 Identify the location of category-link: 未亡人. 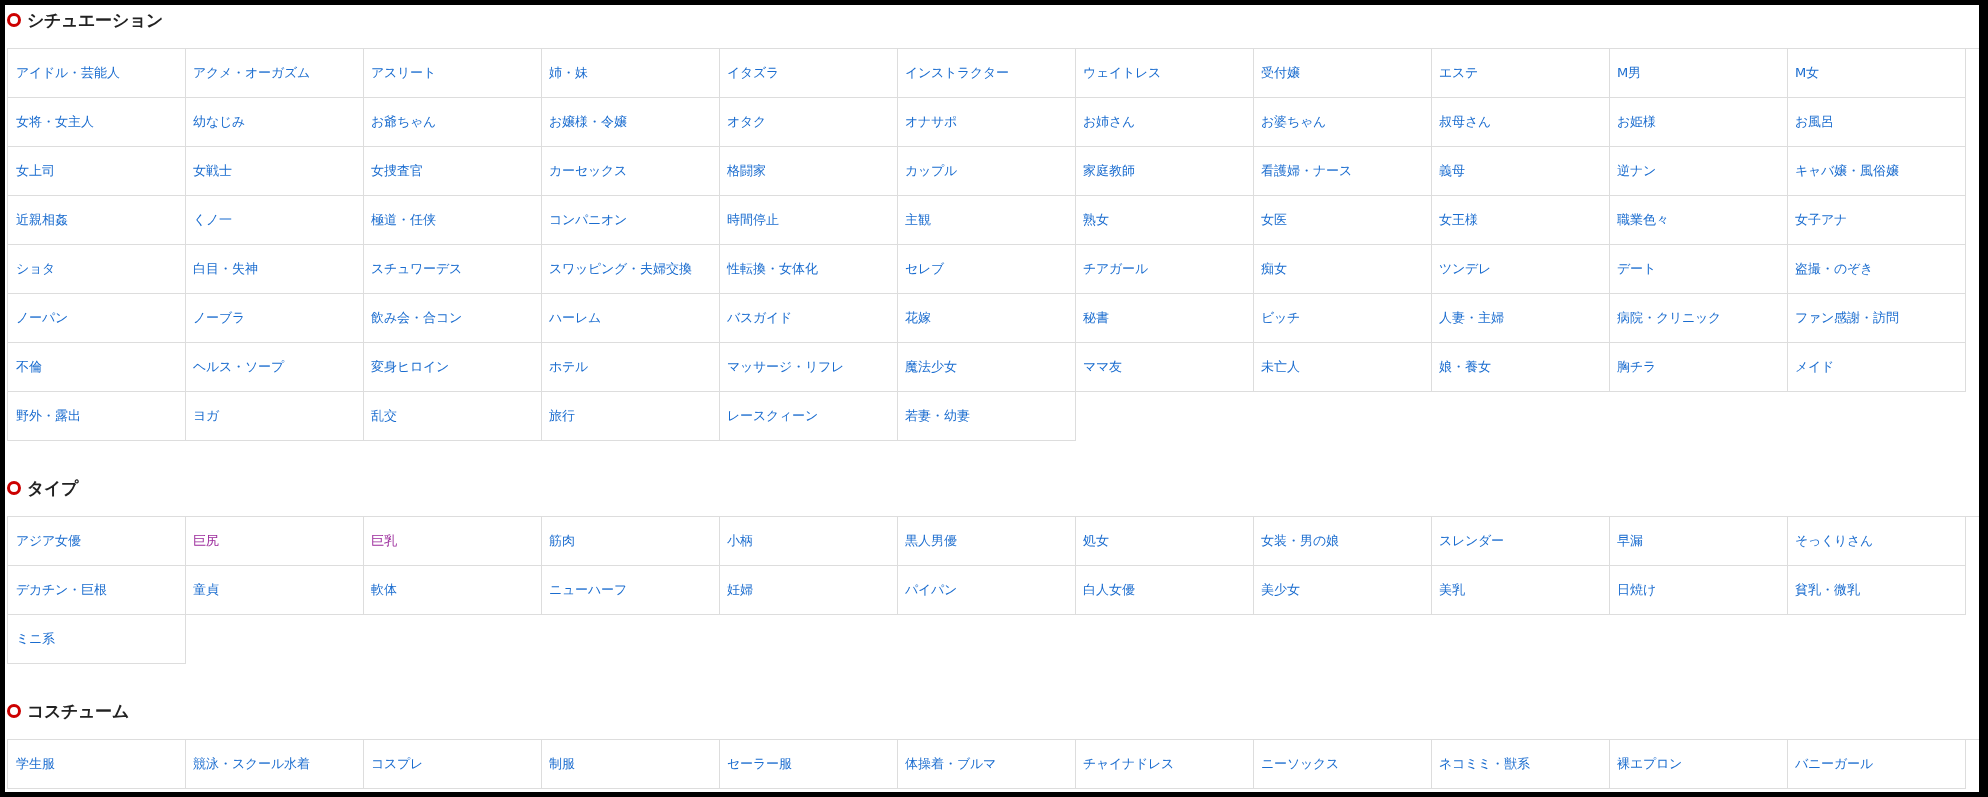
(1280, 367).